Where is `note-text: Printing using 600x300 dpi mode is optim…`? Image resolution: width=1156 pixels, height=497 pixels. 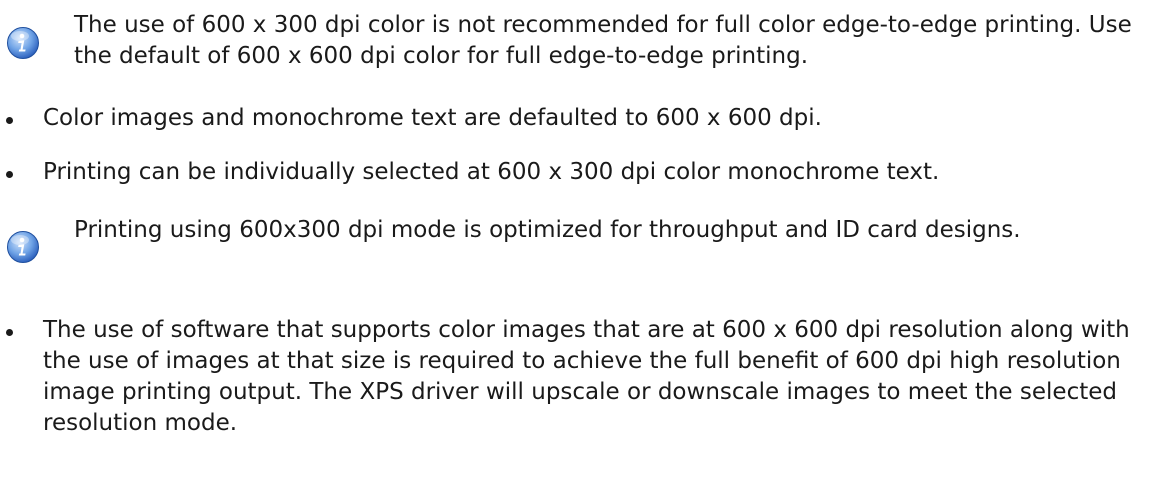
note-text: Printing using 600x300 dpi mode is optim… is located at coordinates (547, 230).